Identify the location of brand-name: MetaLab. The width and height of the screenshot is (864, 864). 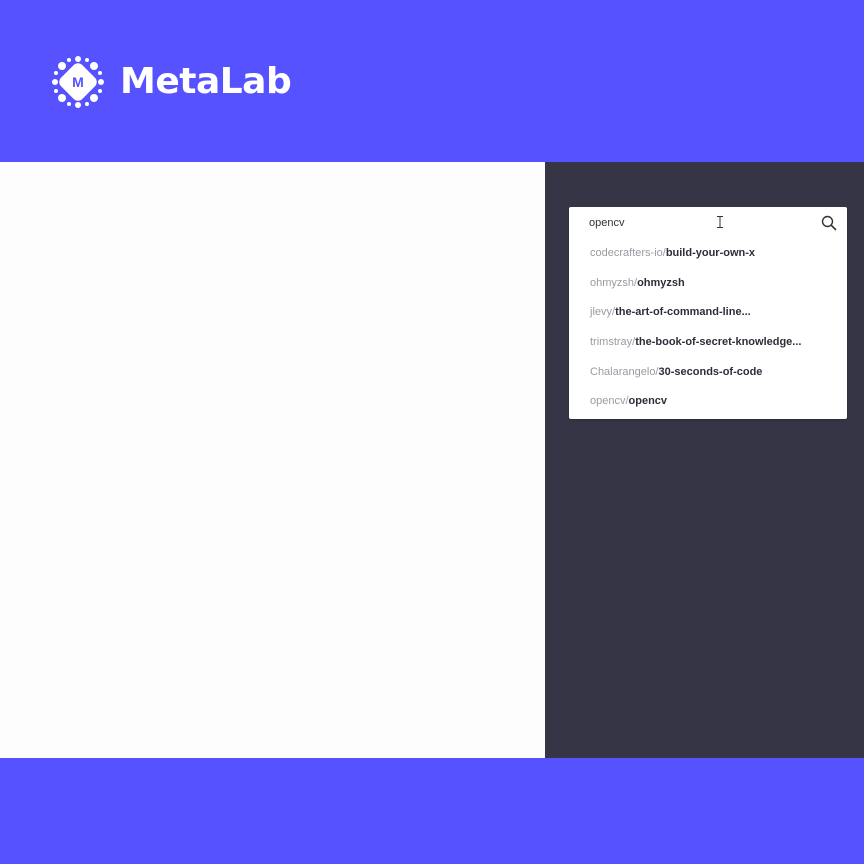
(206, 81).